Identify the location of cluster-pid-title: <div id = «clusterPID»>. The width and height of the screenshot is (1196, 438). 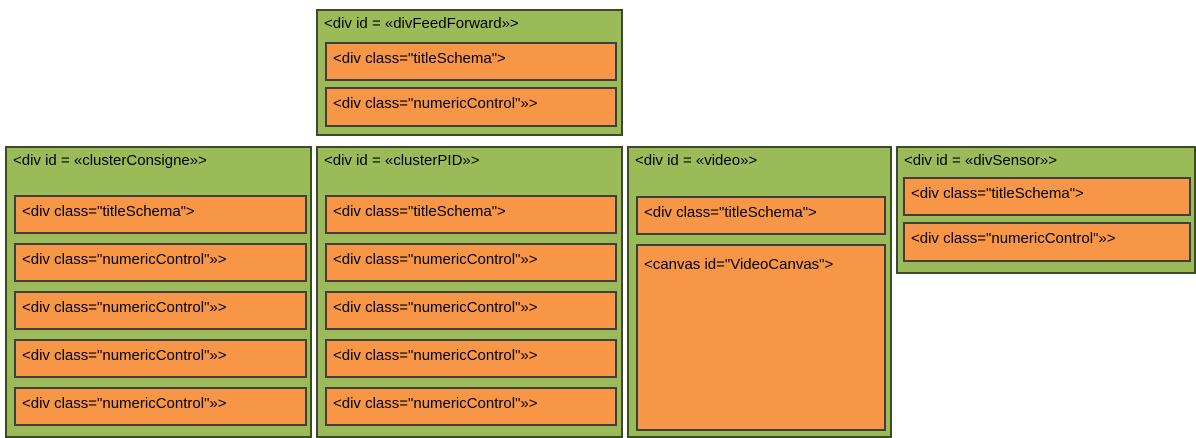
(402, 160).